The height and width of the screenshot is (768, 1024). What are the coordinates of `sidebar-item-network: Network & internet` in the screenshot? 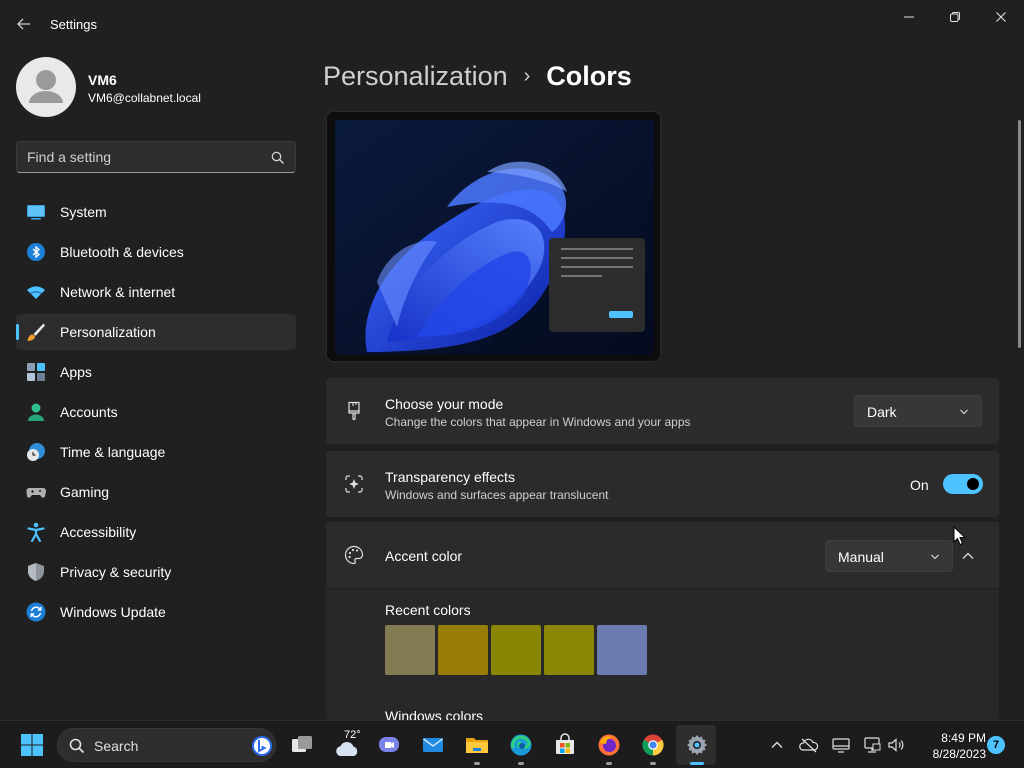 It's located at (156, 292).